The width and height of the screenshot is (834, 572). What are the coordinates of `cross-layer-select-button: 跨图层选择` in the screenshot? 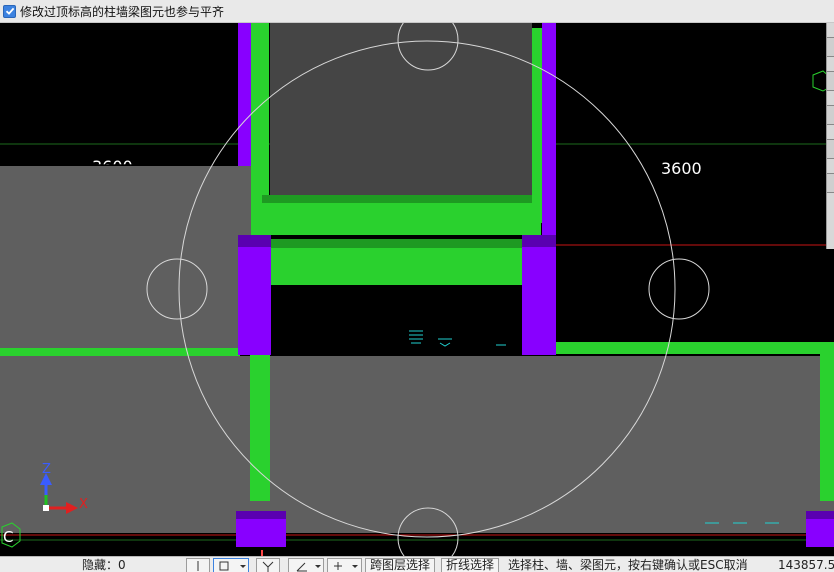 It's located at (400, 565).